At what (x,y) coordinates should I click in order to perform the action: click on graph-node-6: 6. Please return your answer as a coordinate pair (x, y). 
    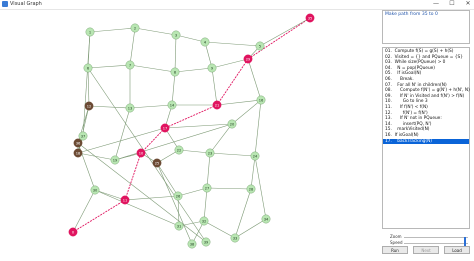
    Looking at the image, I should click on (88, 68).